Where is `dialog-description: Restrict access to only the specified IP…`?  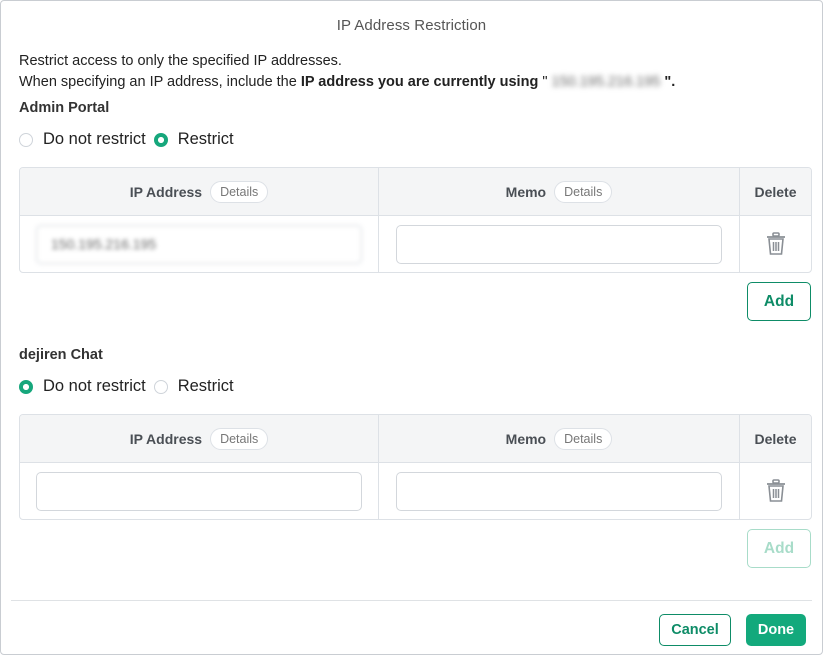 dialog-description: Restrict access to only the specified IP… is located at coordinates (347, 72).